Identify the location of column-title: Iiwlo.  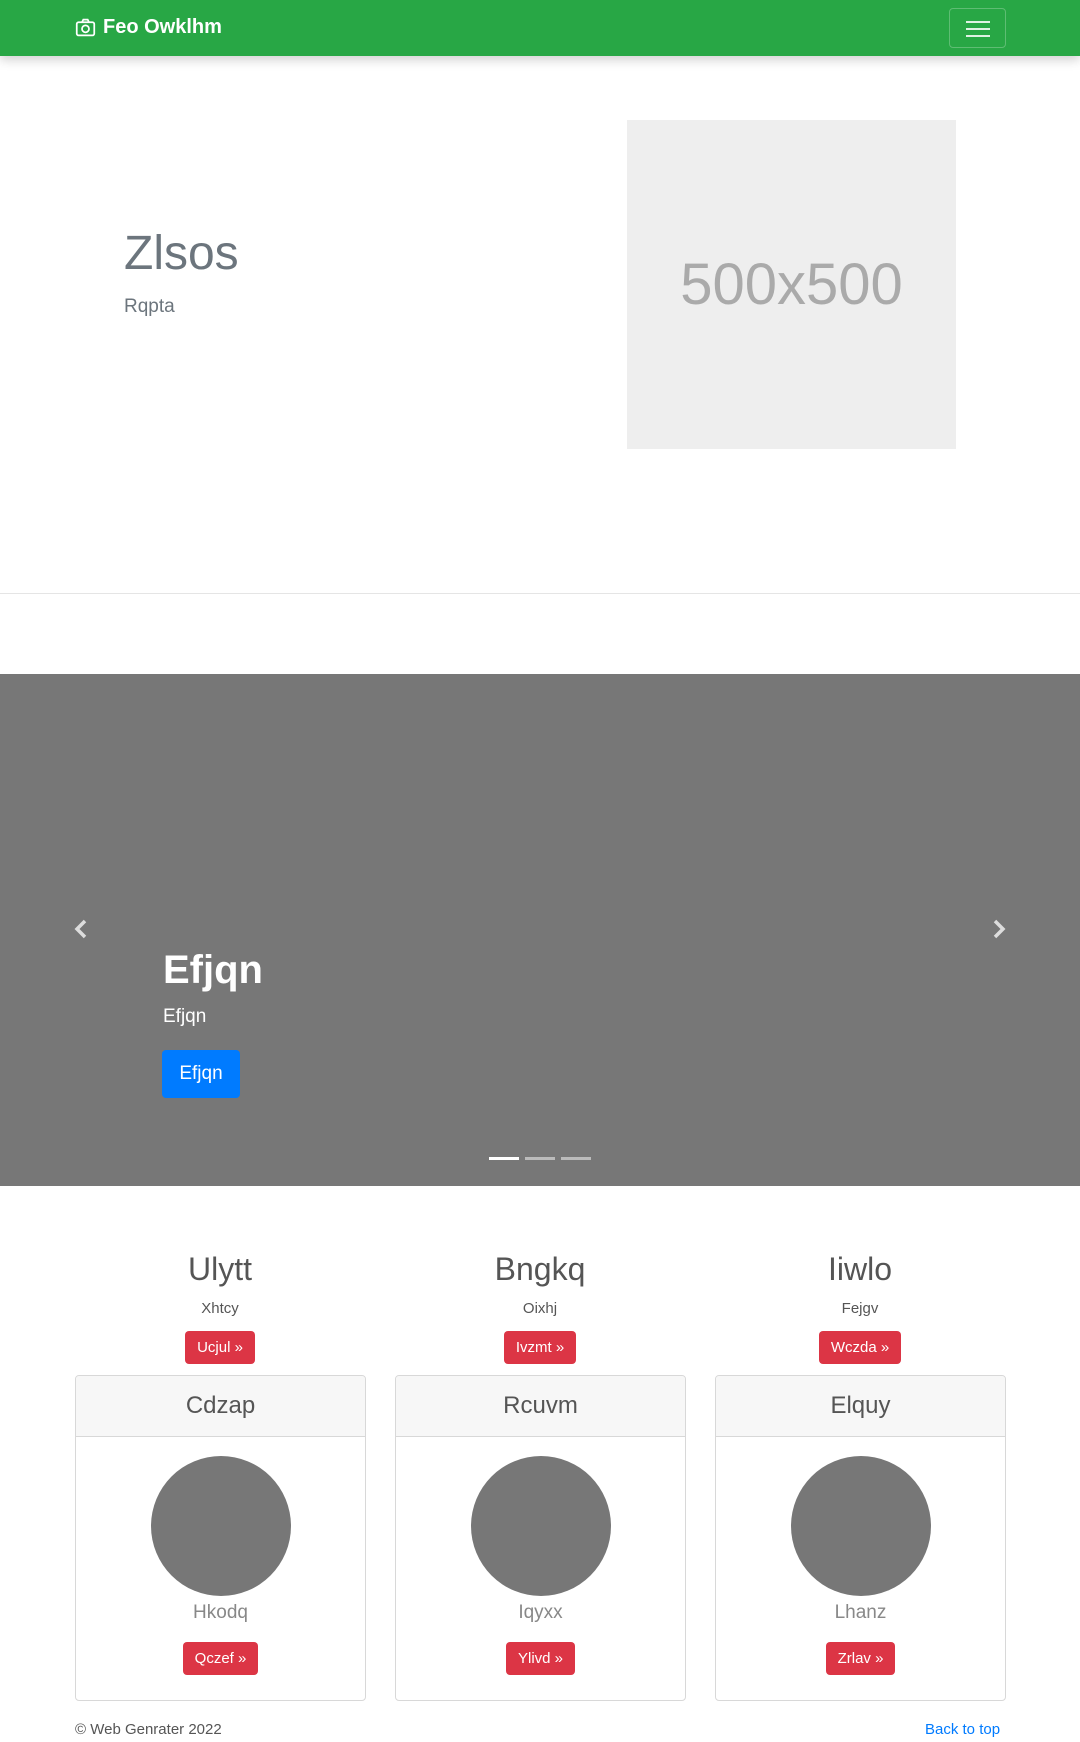
(859, 1269).